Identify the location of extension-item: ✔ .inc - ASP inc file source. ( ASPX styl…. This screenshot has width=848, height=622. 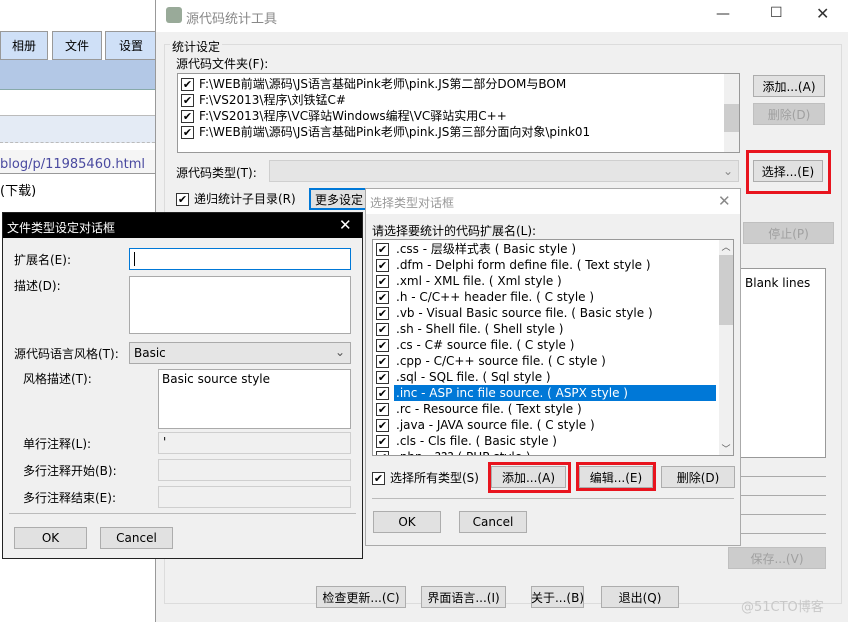
(553, 393).